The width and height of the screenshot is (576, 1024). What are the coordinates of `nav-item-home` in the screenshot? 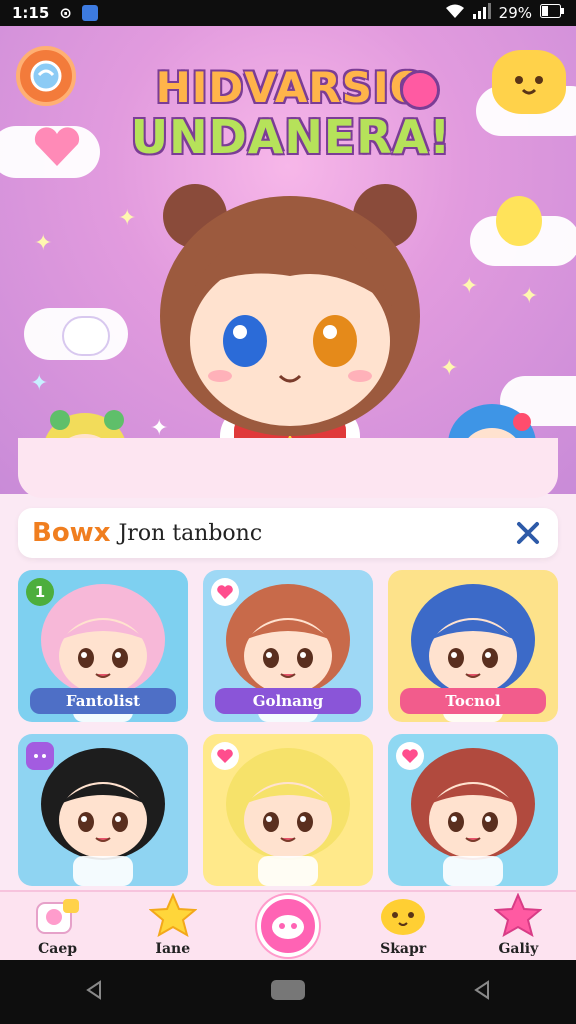 It's located at (288, 926).